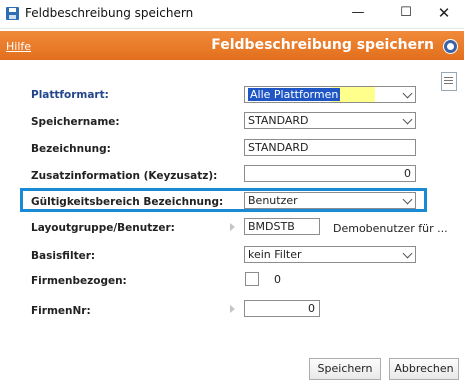 The width and height of the screenshot is (464, 383). Describe the element at coordinates (273, 200) in the screenshot. I see `gueltigkeitsbereich-value: Benutzer` at that location.